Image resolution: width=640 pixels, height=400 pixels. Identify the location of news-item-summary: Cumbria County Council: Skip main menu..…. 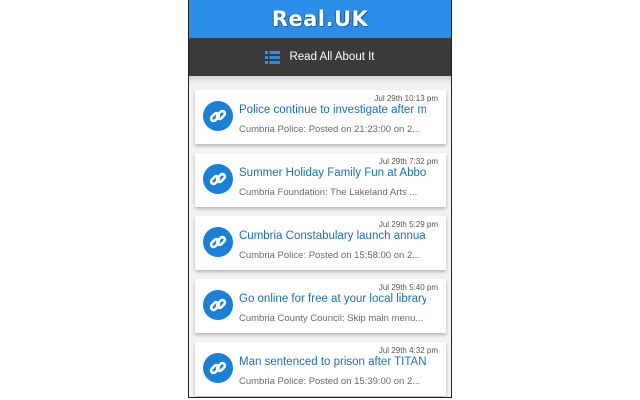
(331, 318).